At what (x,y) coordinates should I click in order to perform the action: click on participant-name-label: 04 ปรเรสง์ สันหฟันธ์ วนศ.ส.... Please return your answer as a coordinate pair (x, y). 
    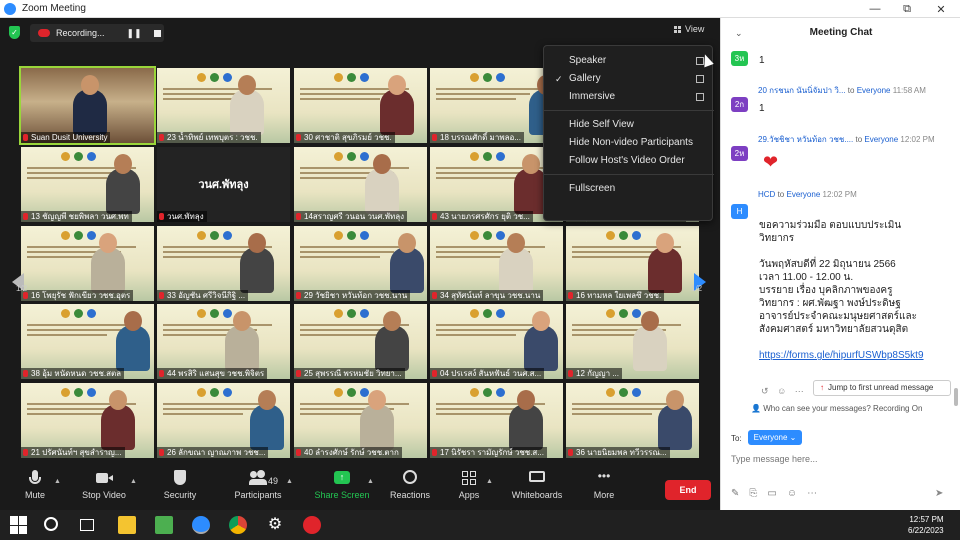
    Looking at the image, I should click on (487, 373).